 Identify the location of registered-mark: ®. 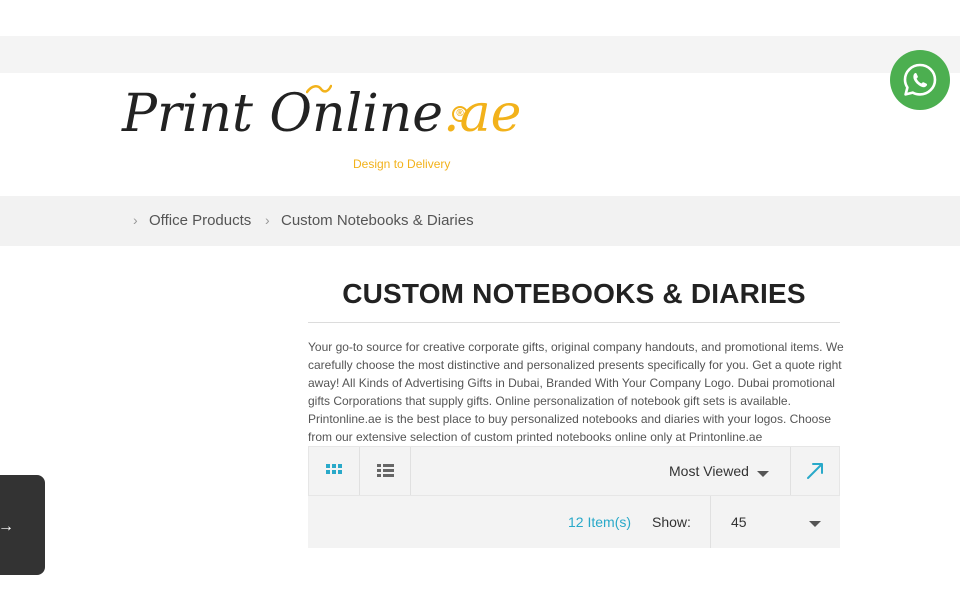
(460, 114).